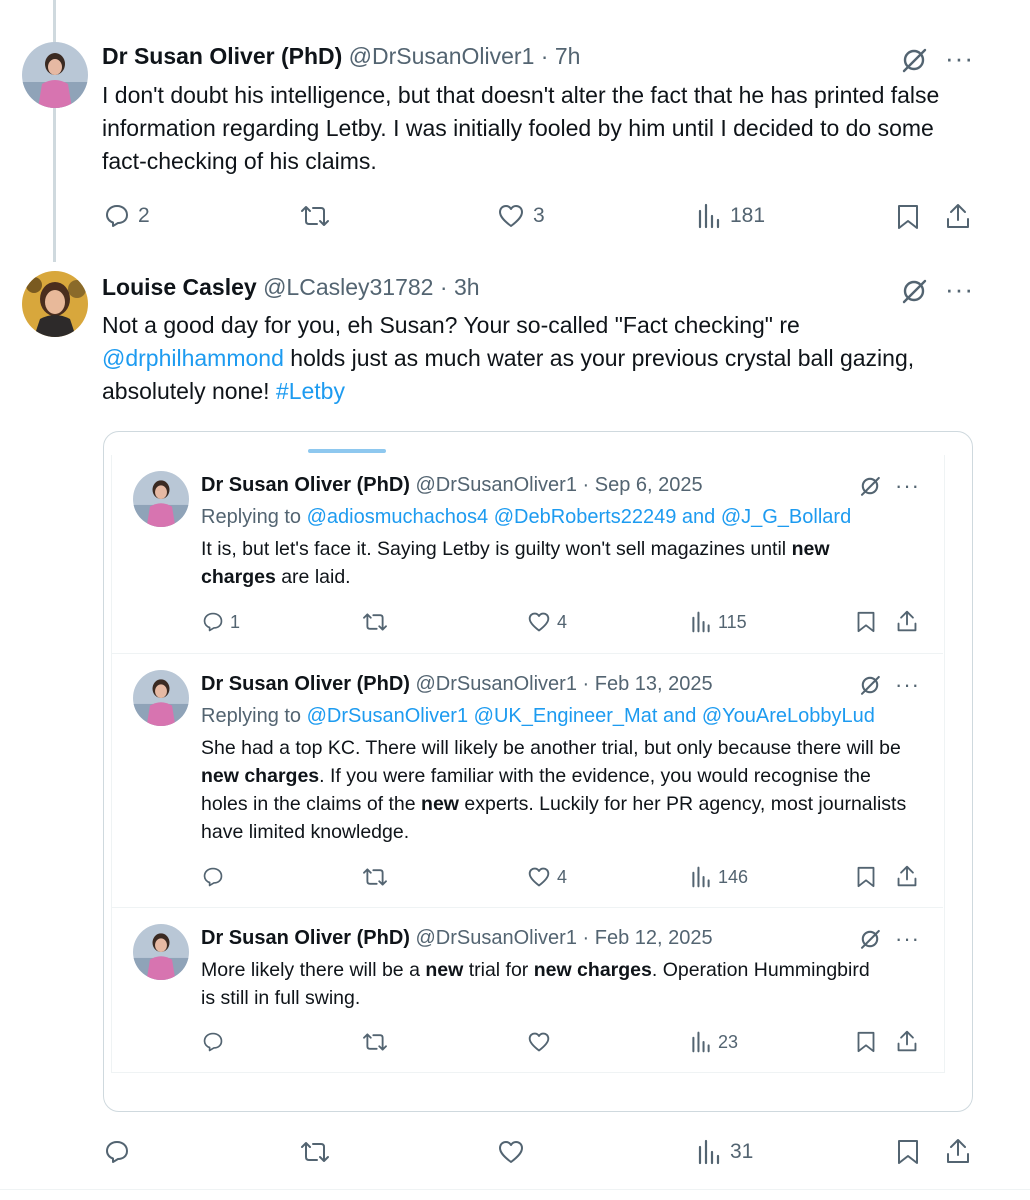 The image size is (1030, 1200). Describe the element at coordinates (440, 804) in the screenshot. I see `bold-segment: new` at that location.